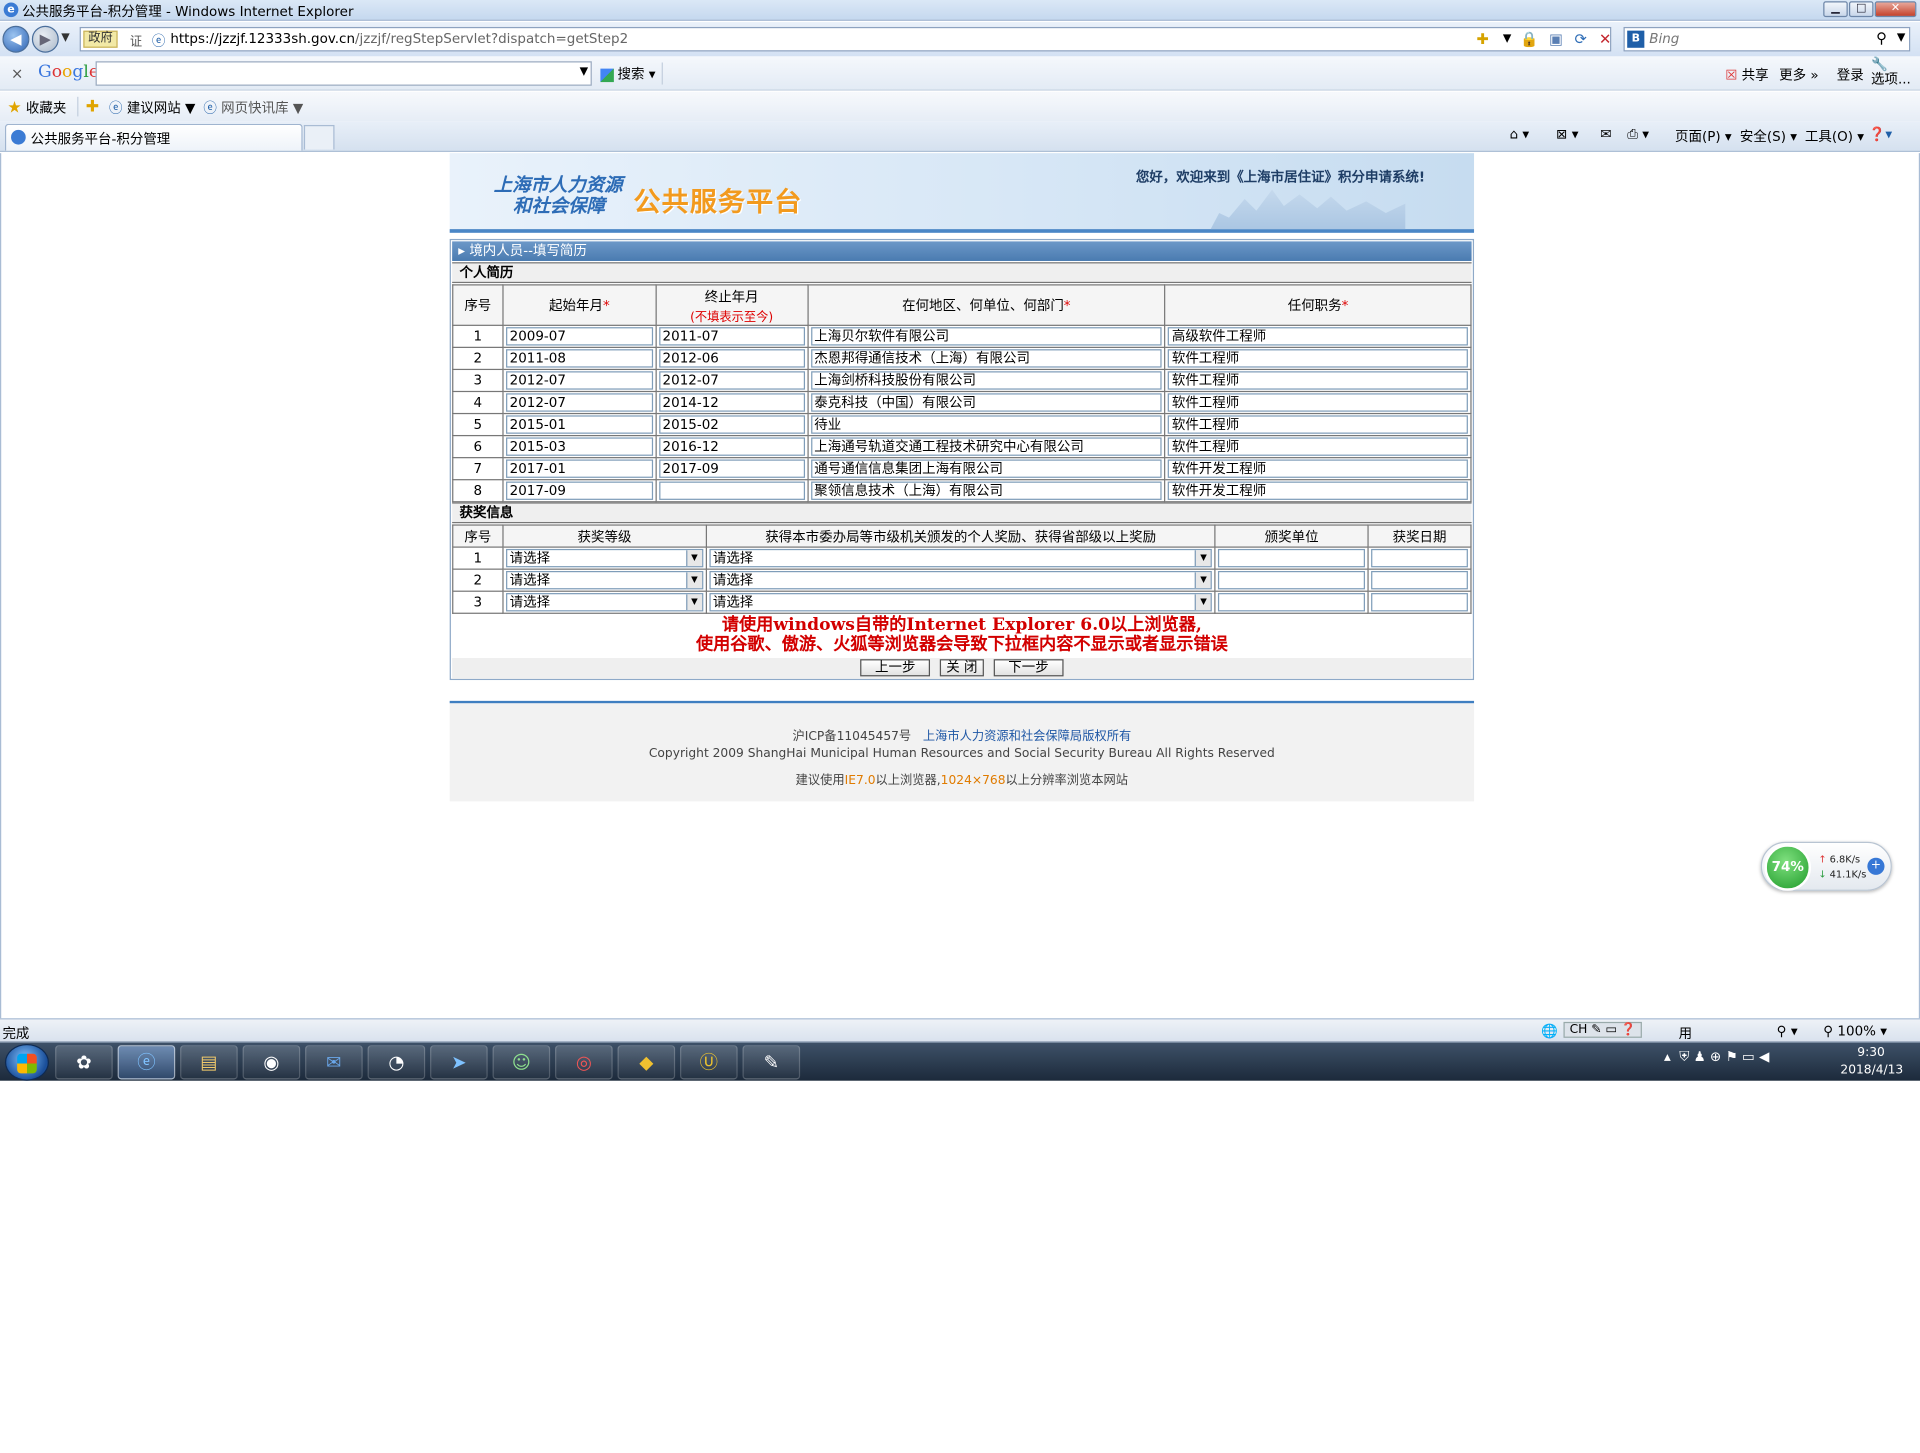  I want to click on page-menu: 页面(P) ▾, so click(1703, 136).